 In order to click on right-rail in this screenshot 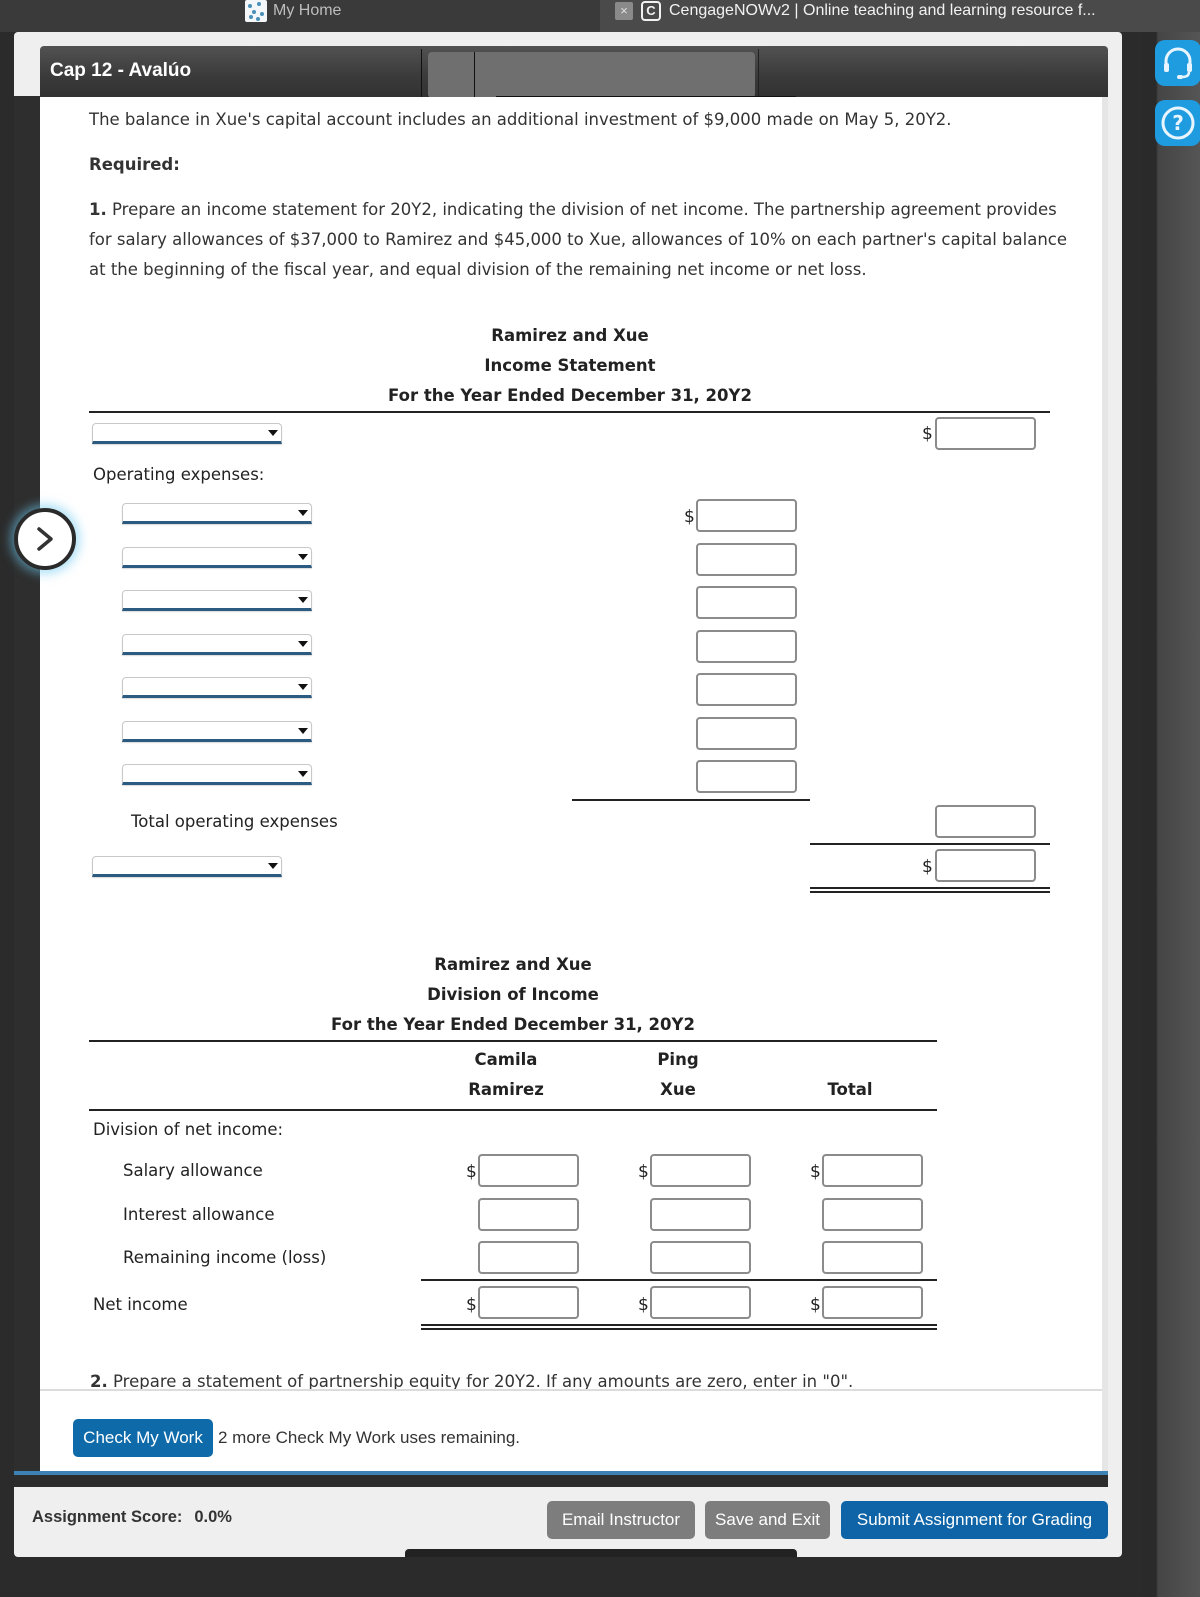, I will do `click(1171, 814)`.